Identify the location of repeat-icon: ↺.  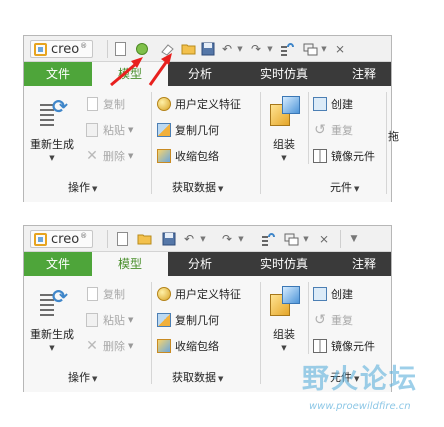
(320, 320).